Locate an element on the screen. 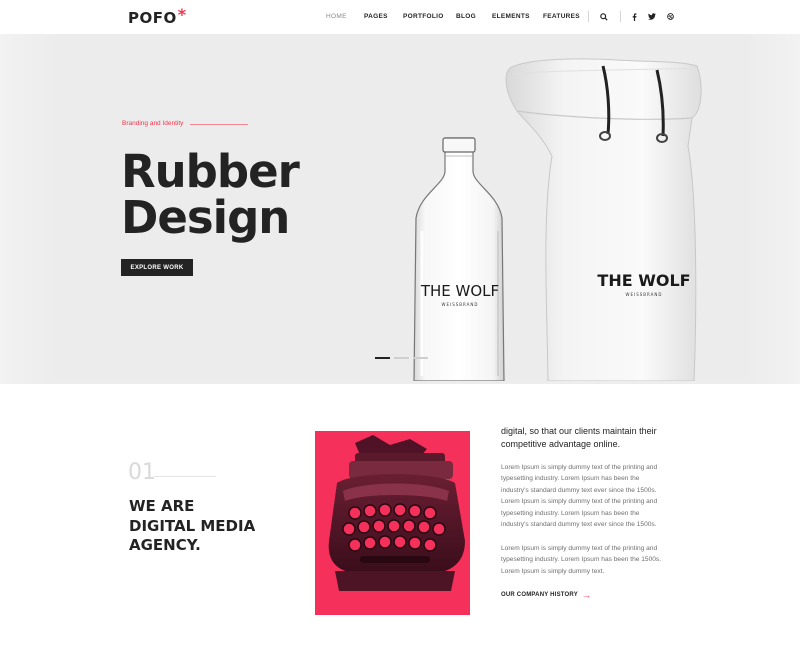 This screenshot has width=800, height=650. typewriter-image is located at coordinates (392, 523).